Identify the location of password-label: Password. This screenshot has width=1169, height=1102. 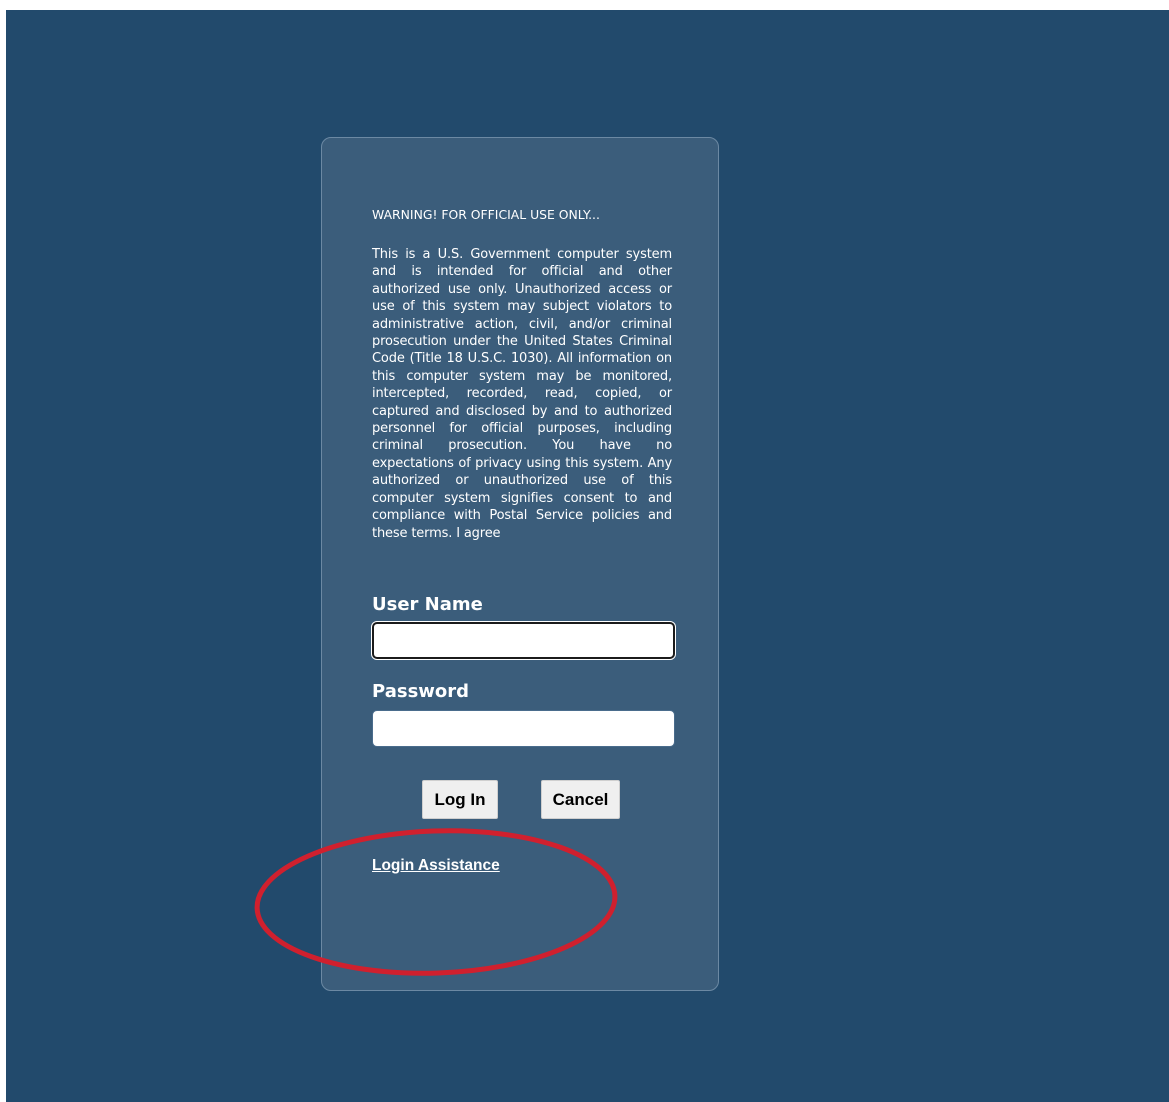
(421, 691).